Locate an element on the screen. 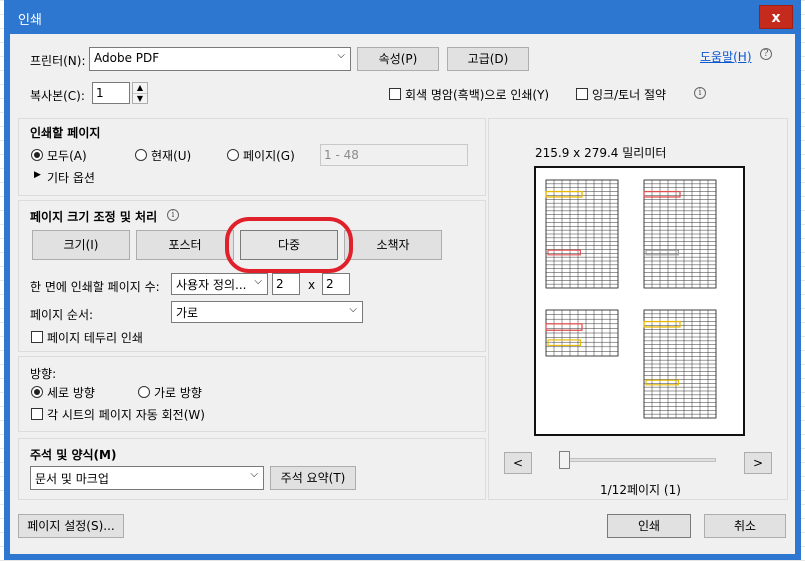 The image size is (805, 563). save-ink-checkbox is located at coordinates (582, 94).